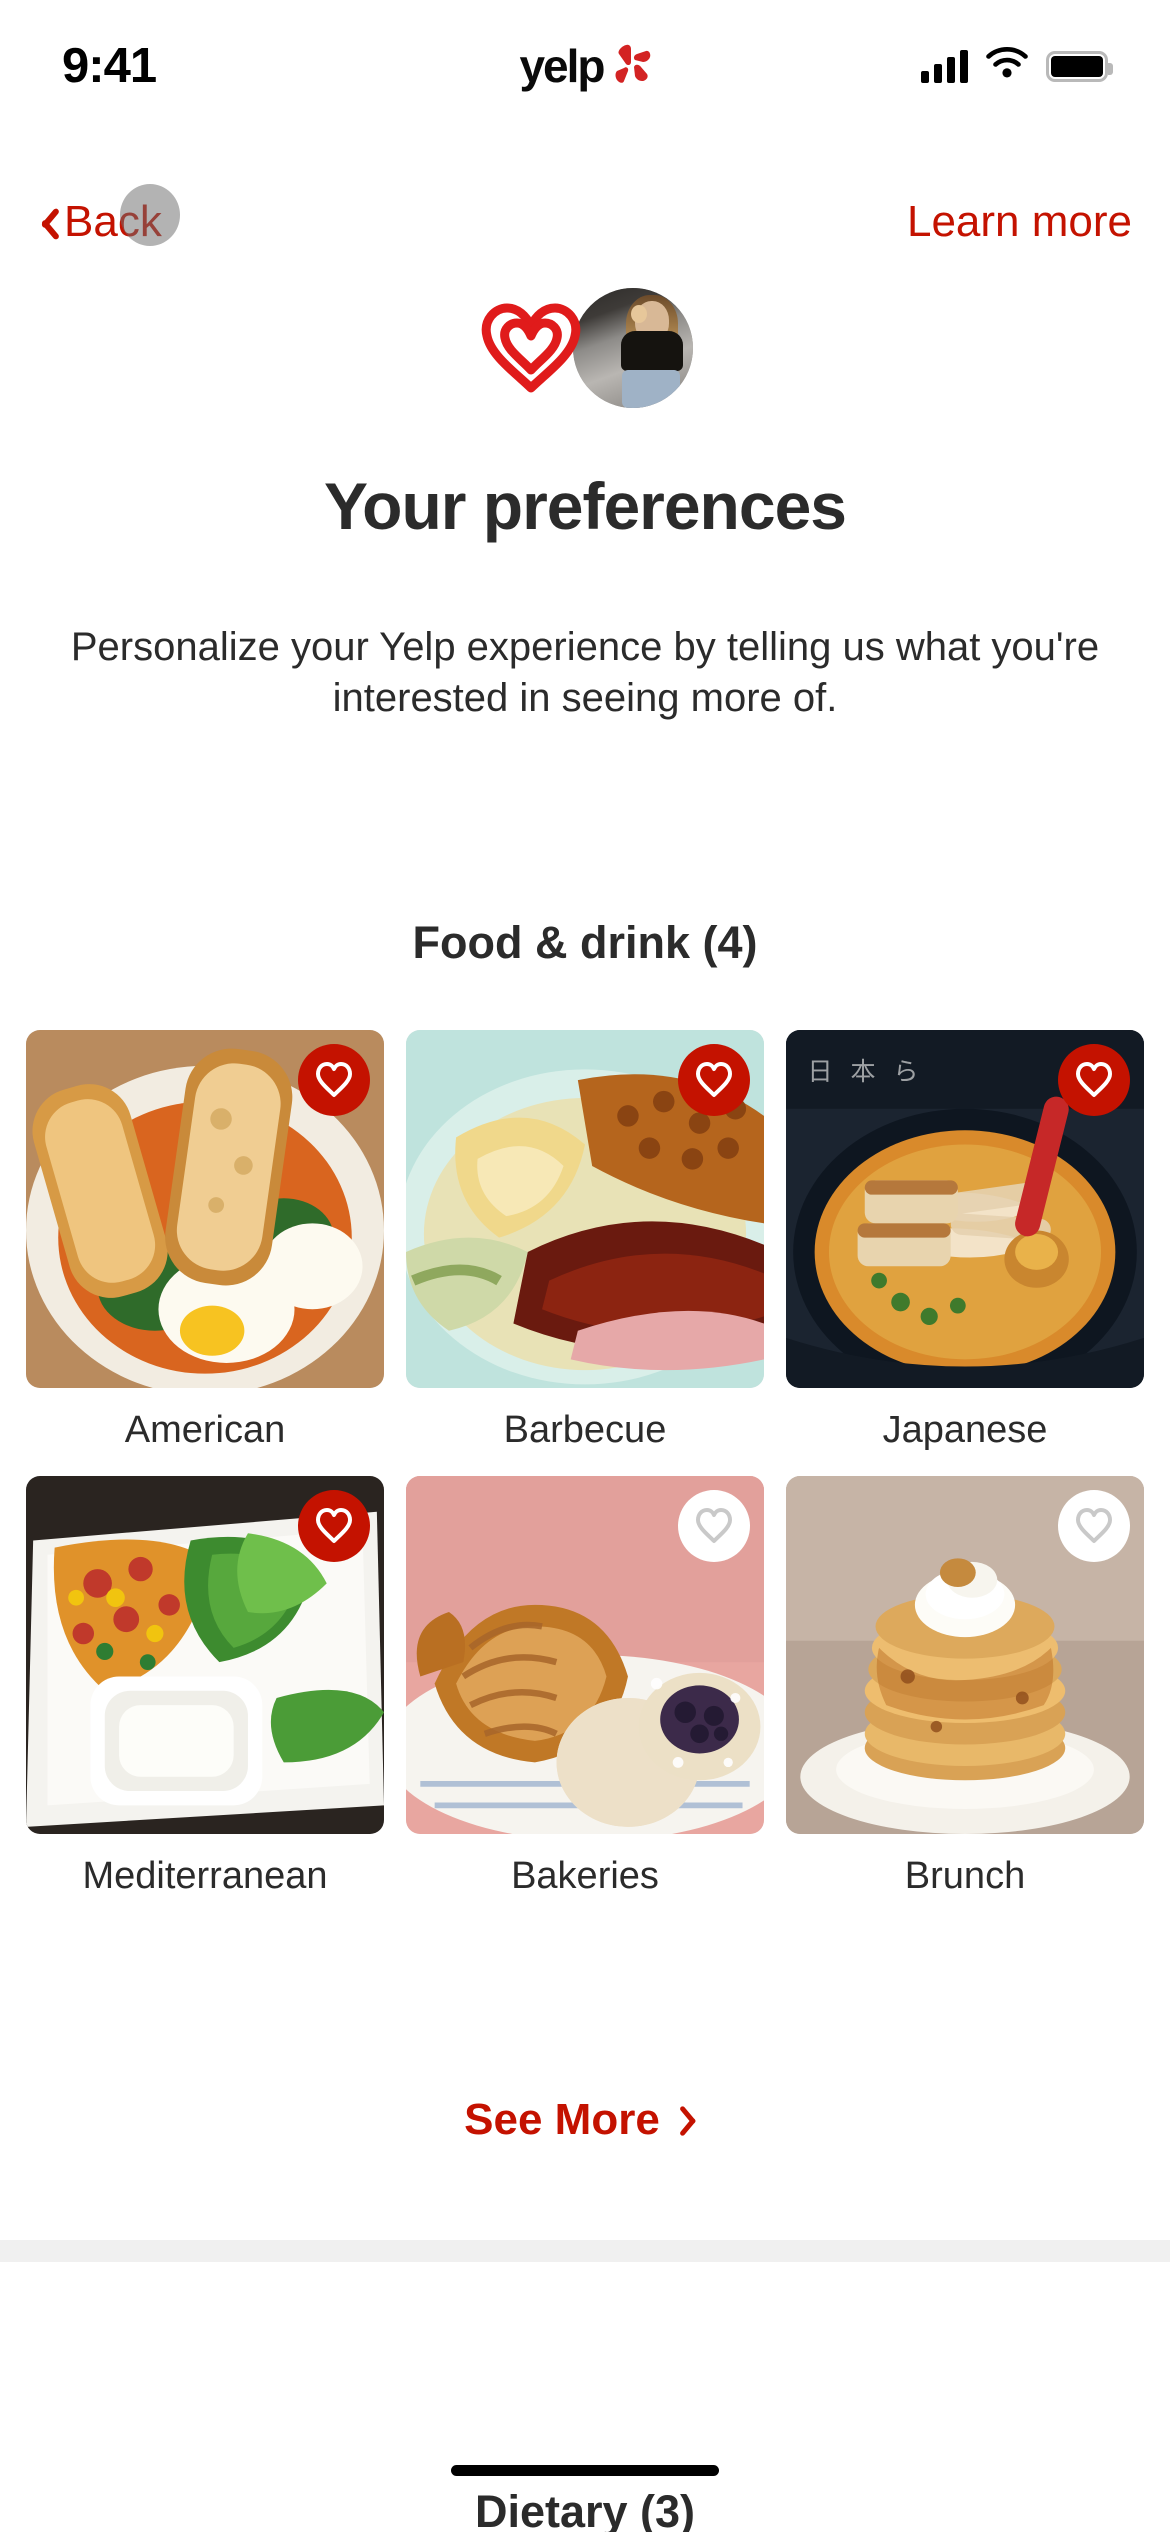 The height and width of the screenshot is (2532, 1170). I want to click on avatar, so click(633, 348).